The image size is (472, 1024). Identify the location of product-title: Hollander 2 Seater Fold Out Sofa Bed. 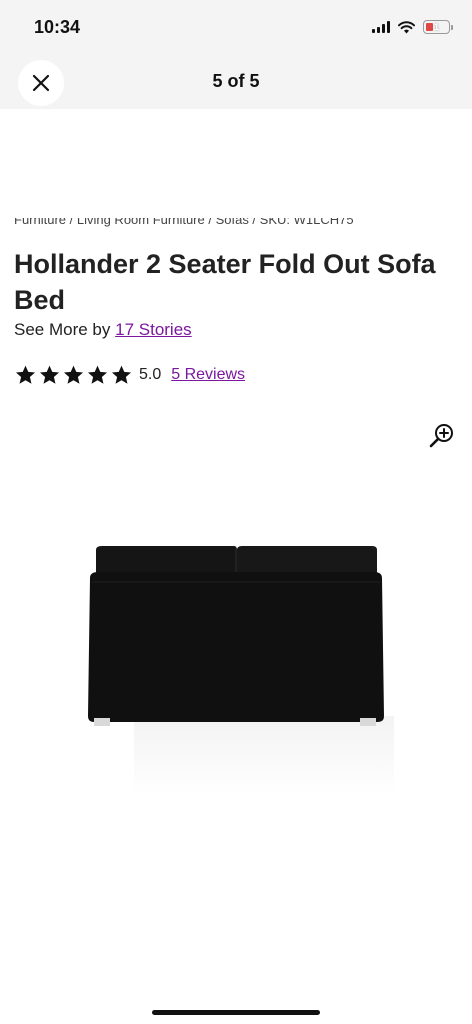
(225, 282).